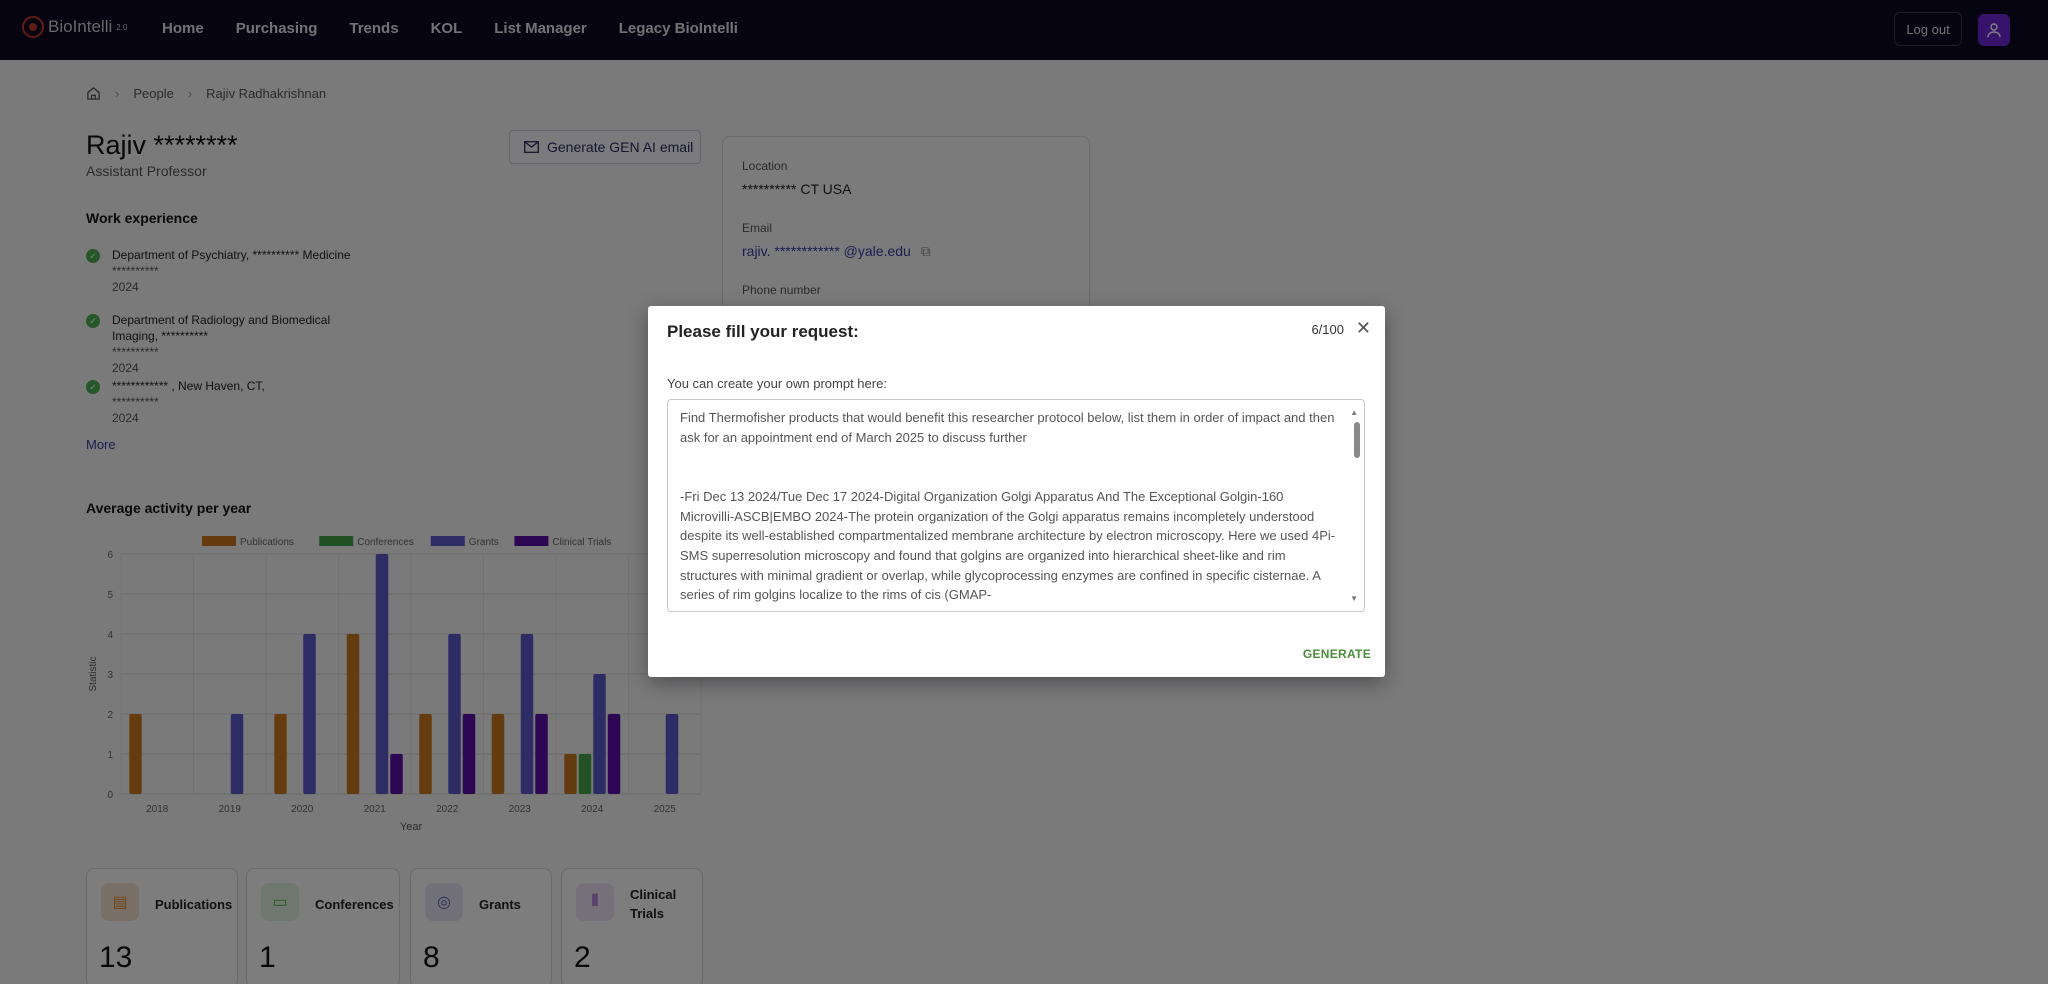 The width and height of the screenshot is (2048, 984). What do you see at coordinates (1354, 412) in the screenshot?
I see `scroll-up-icon: ▲` at bounding box center [1354, 412].